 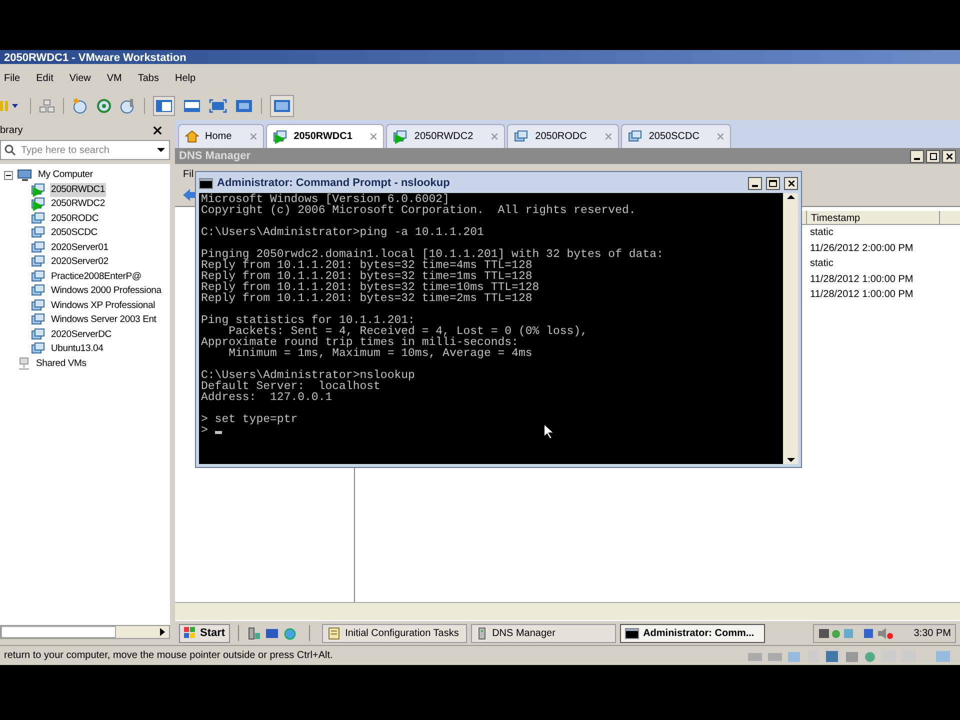 I want to click on restore-button, so click(x=933, y=156).